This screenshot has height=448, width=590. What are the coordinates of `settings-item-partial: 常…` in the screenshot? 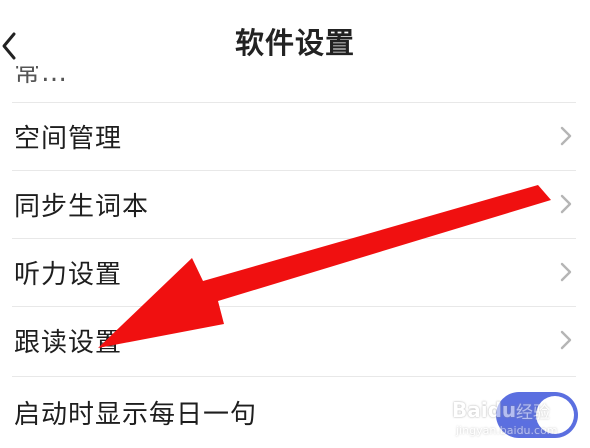 It's located at (79, 75).